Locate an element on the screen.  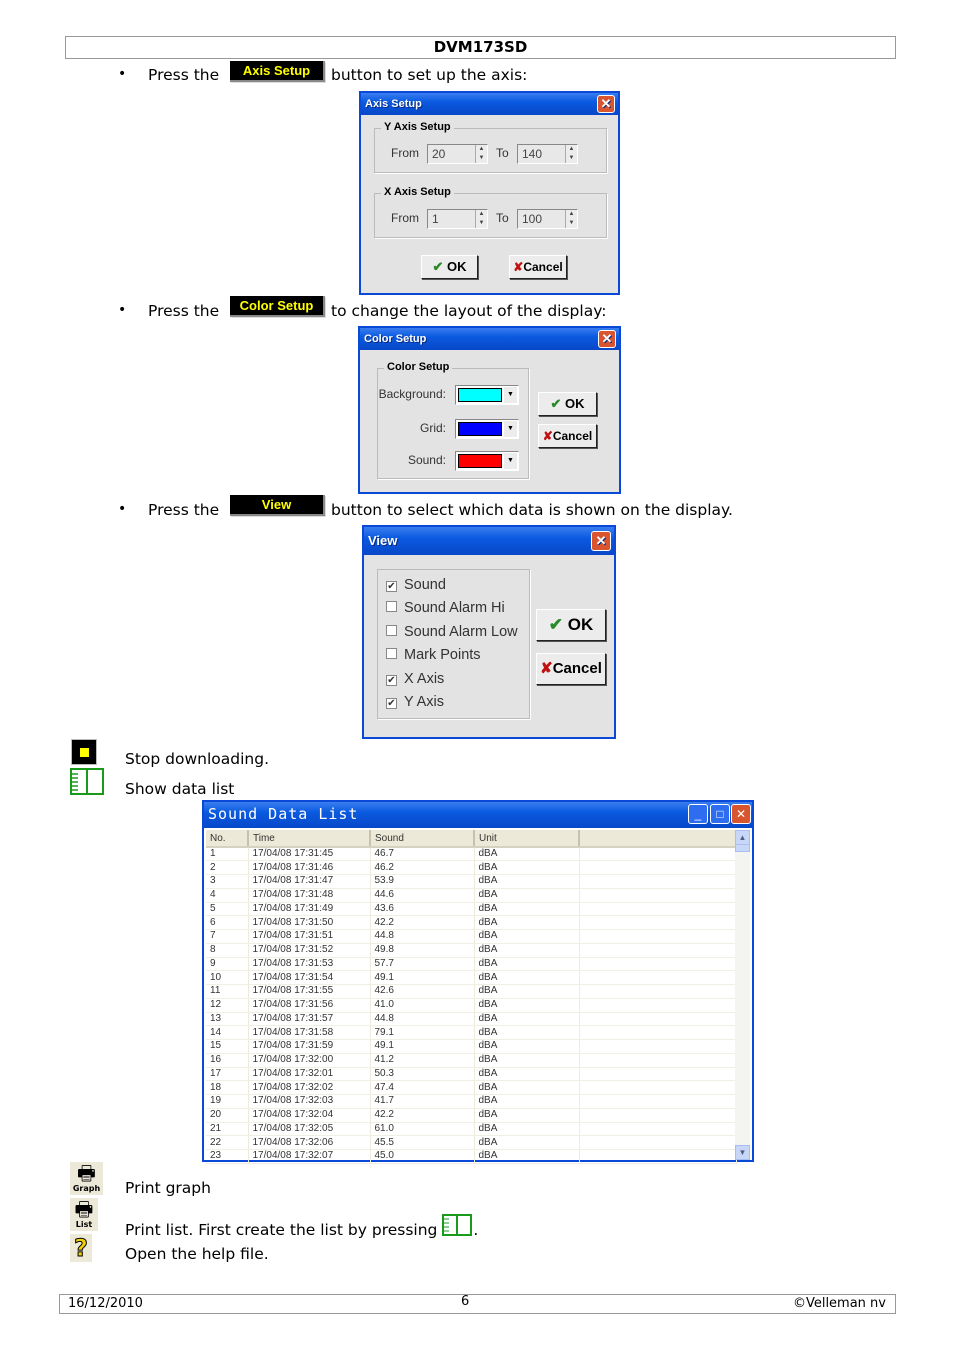
to-label: To is located at coordinates (502, 153).